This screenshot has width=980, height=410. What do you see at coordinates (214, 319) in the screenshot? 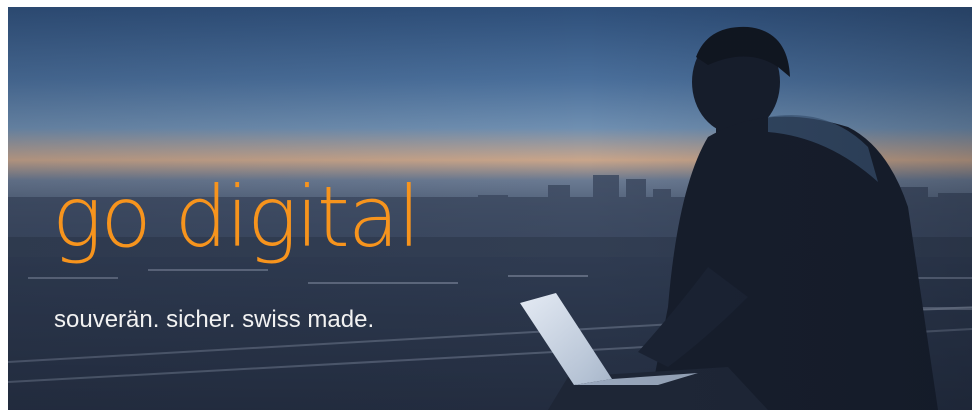
I see `tagline: souverän. sicher. swiss made.` at bounding box center [214, 319].